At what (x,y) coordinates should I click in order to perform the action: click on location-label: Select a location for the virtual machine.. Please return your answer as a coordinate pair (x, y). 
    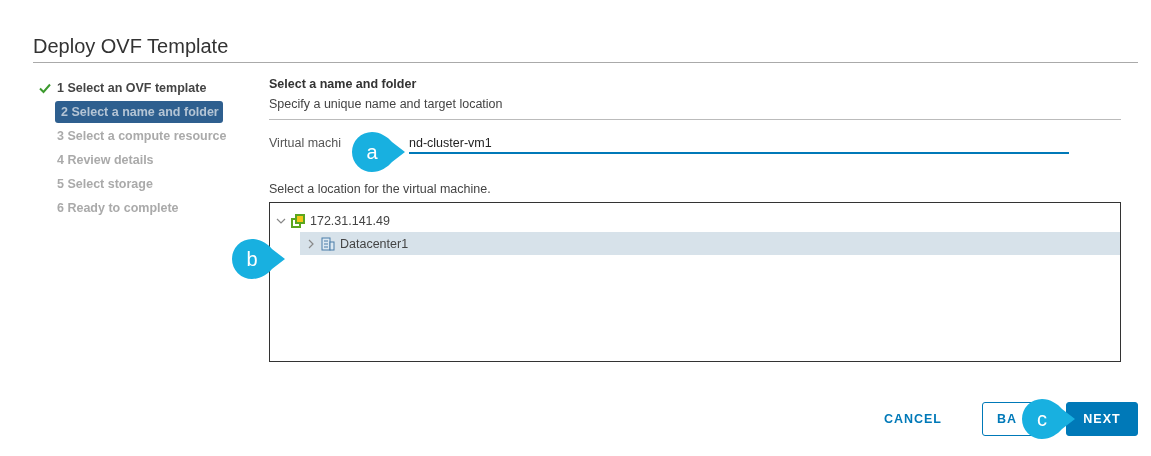
    Looking at the image, I should click on (380, 189).